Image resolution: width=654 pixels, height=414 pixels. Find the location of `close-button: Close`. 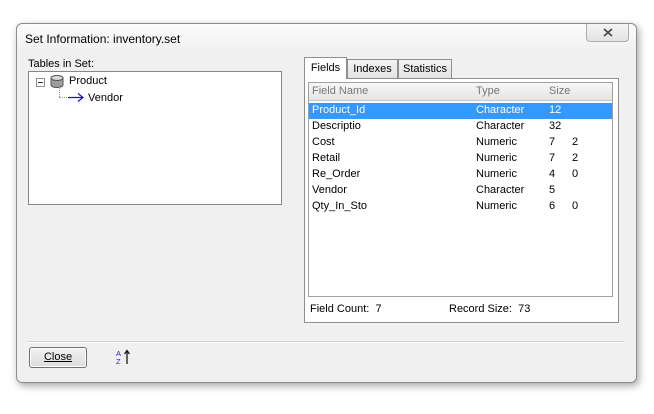

close-button: Close is located at coordinates (58, 357).